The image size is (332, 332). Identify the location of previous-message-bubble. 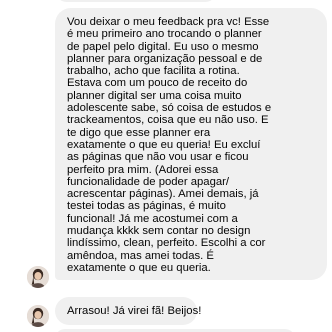
(136, 1).